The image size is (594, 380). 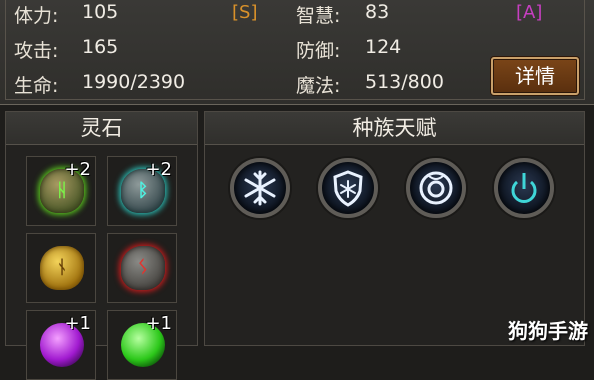 I want to click on power-symbol-icon, so click(x=524, y=188).